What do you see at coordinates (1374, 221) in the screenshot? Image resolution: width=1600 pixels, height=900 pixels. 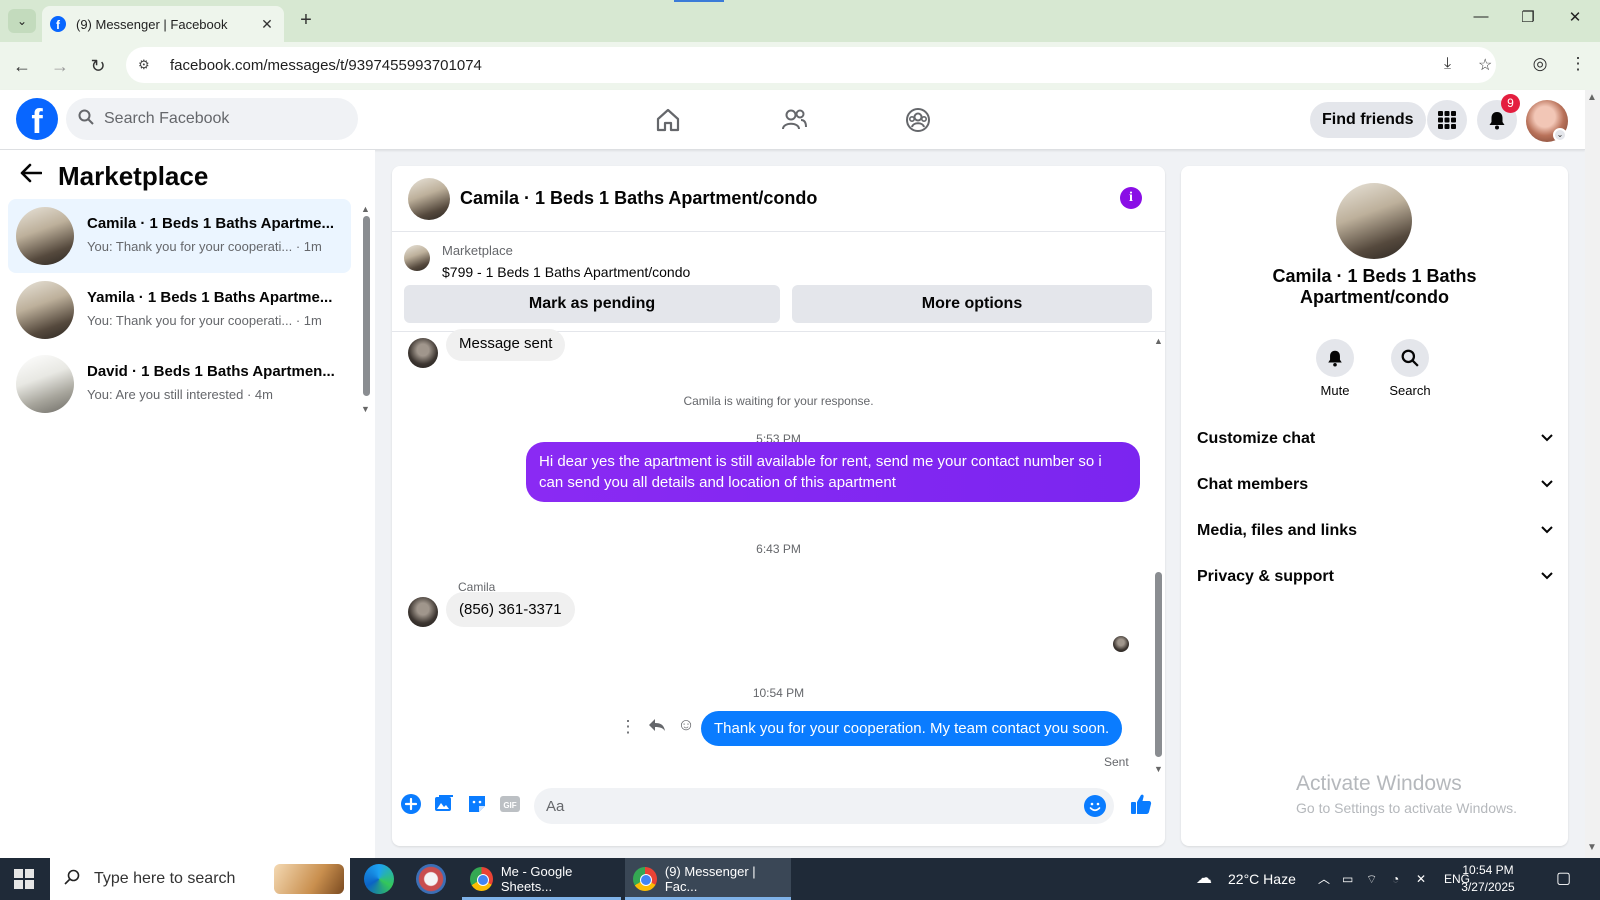 I see `listing-avatar` at bounding box center [1374, 221].